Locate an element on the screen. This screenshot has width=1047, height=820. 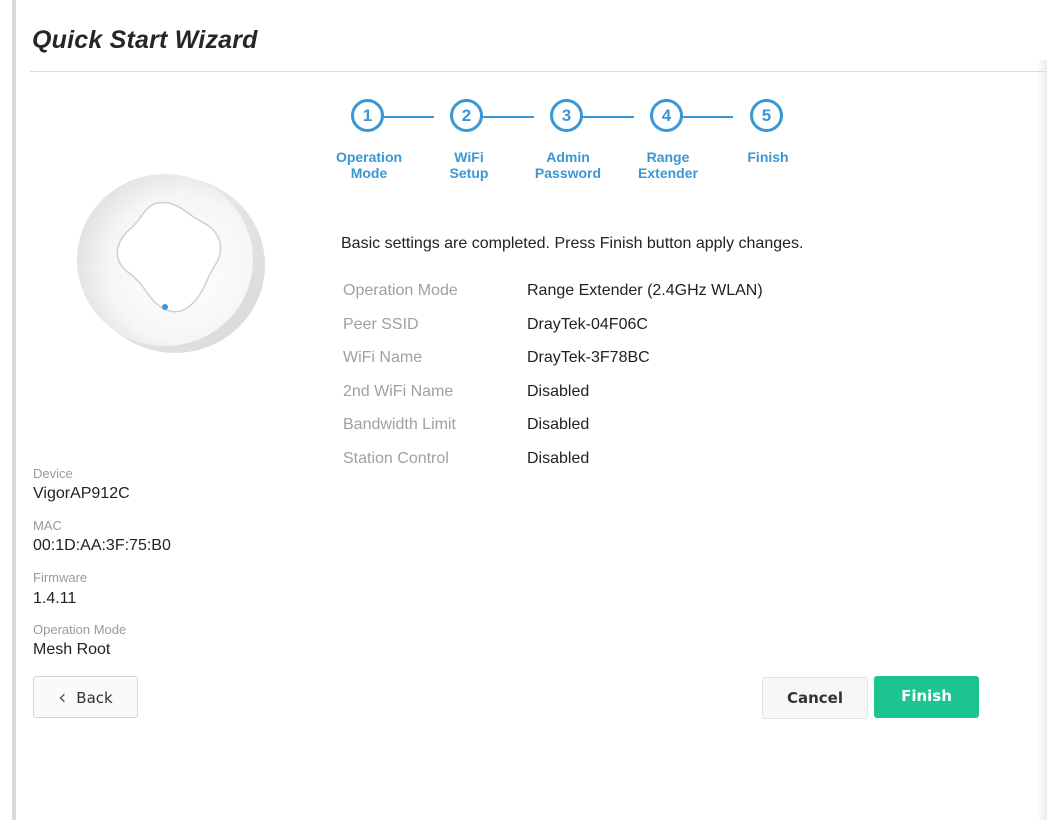
step-3-label: Admin Password is located at coordinates (568, 165).